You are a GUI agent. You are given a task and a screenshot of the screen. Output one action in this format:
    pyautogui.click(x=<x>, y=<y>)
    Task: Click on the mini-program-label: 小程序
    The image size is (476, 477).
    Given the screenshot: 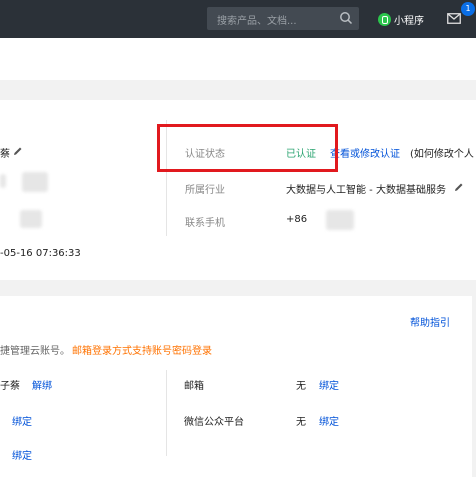 What is the action you would take?
    pyautogui.click(x=409, y=21)
    